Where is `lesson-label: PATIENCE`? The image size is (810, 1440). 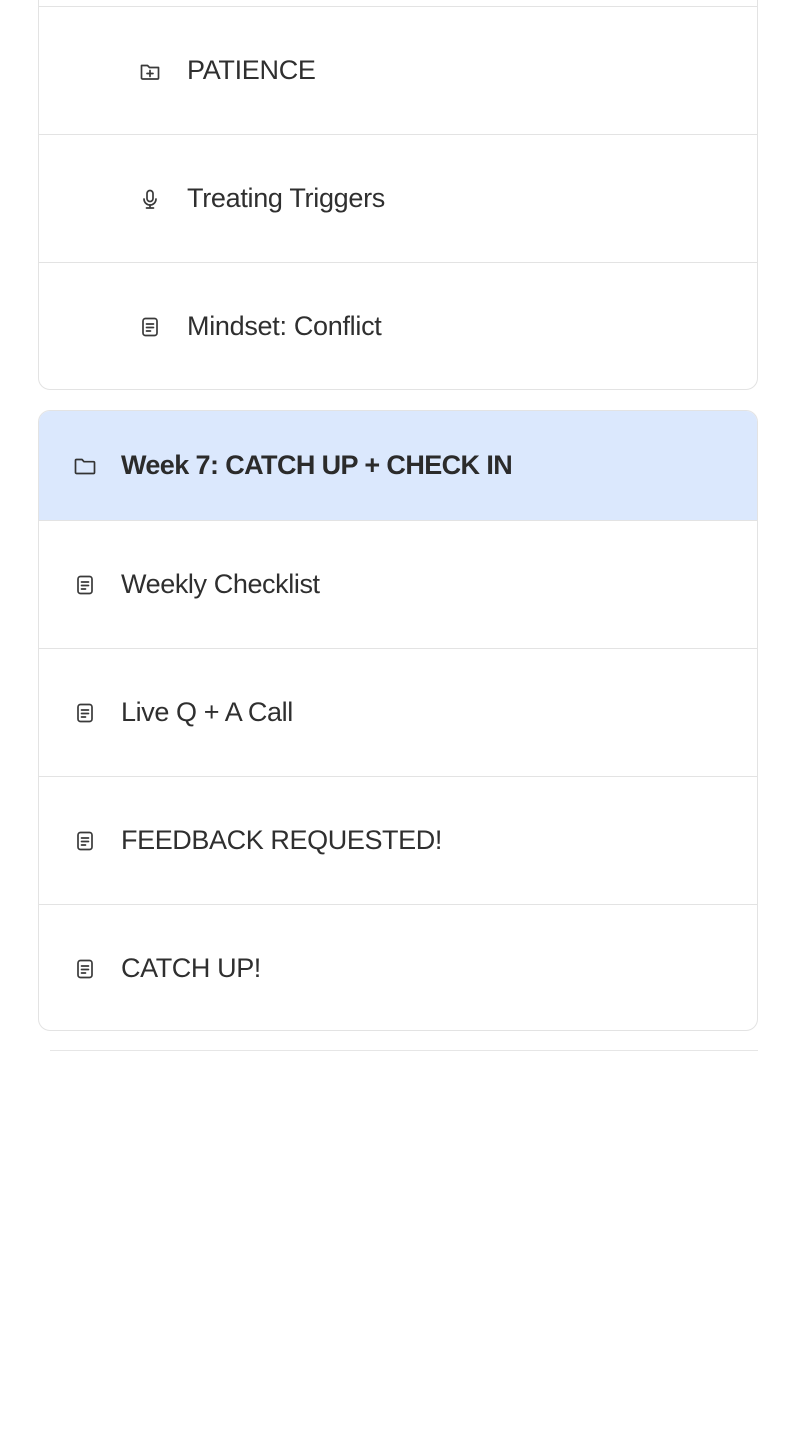
lesson-label: PATIENCE is located at coordinates (251, 70).